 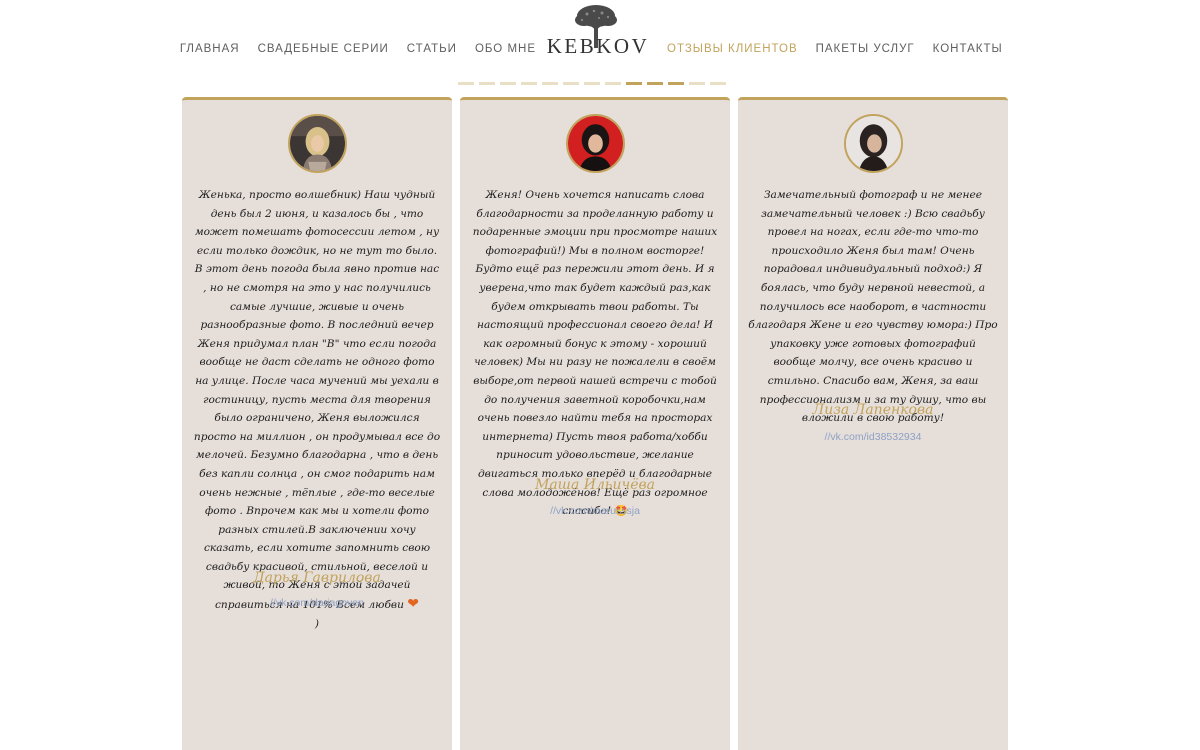 What do you see at coordinates (865, 49) in the screenshot?
I see `nav-packages: ПАКЕТЫ УСЛУГ` at bounding box center [865, 49].